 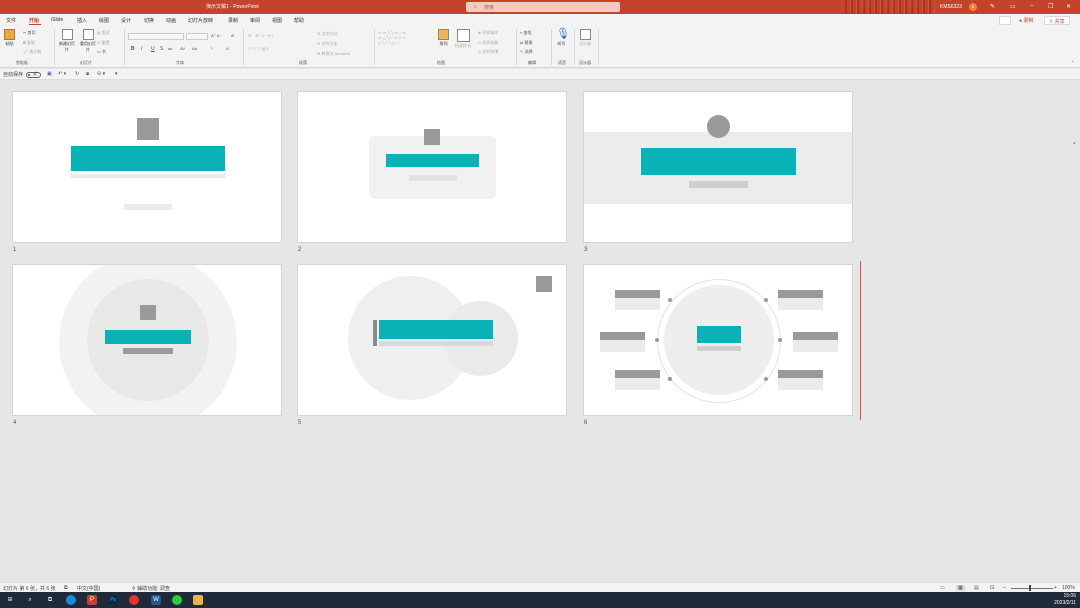 I want to click on customize-qat-icon: ▾, so click(x=116, y=74).